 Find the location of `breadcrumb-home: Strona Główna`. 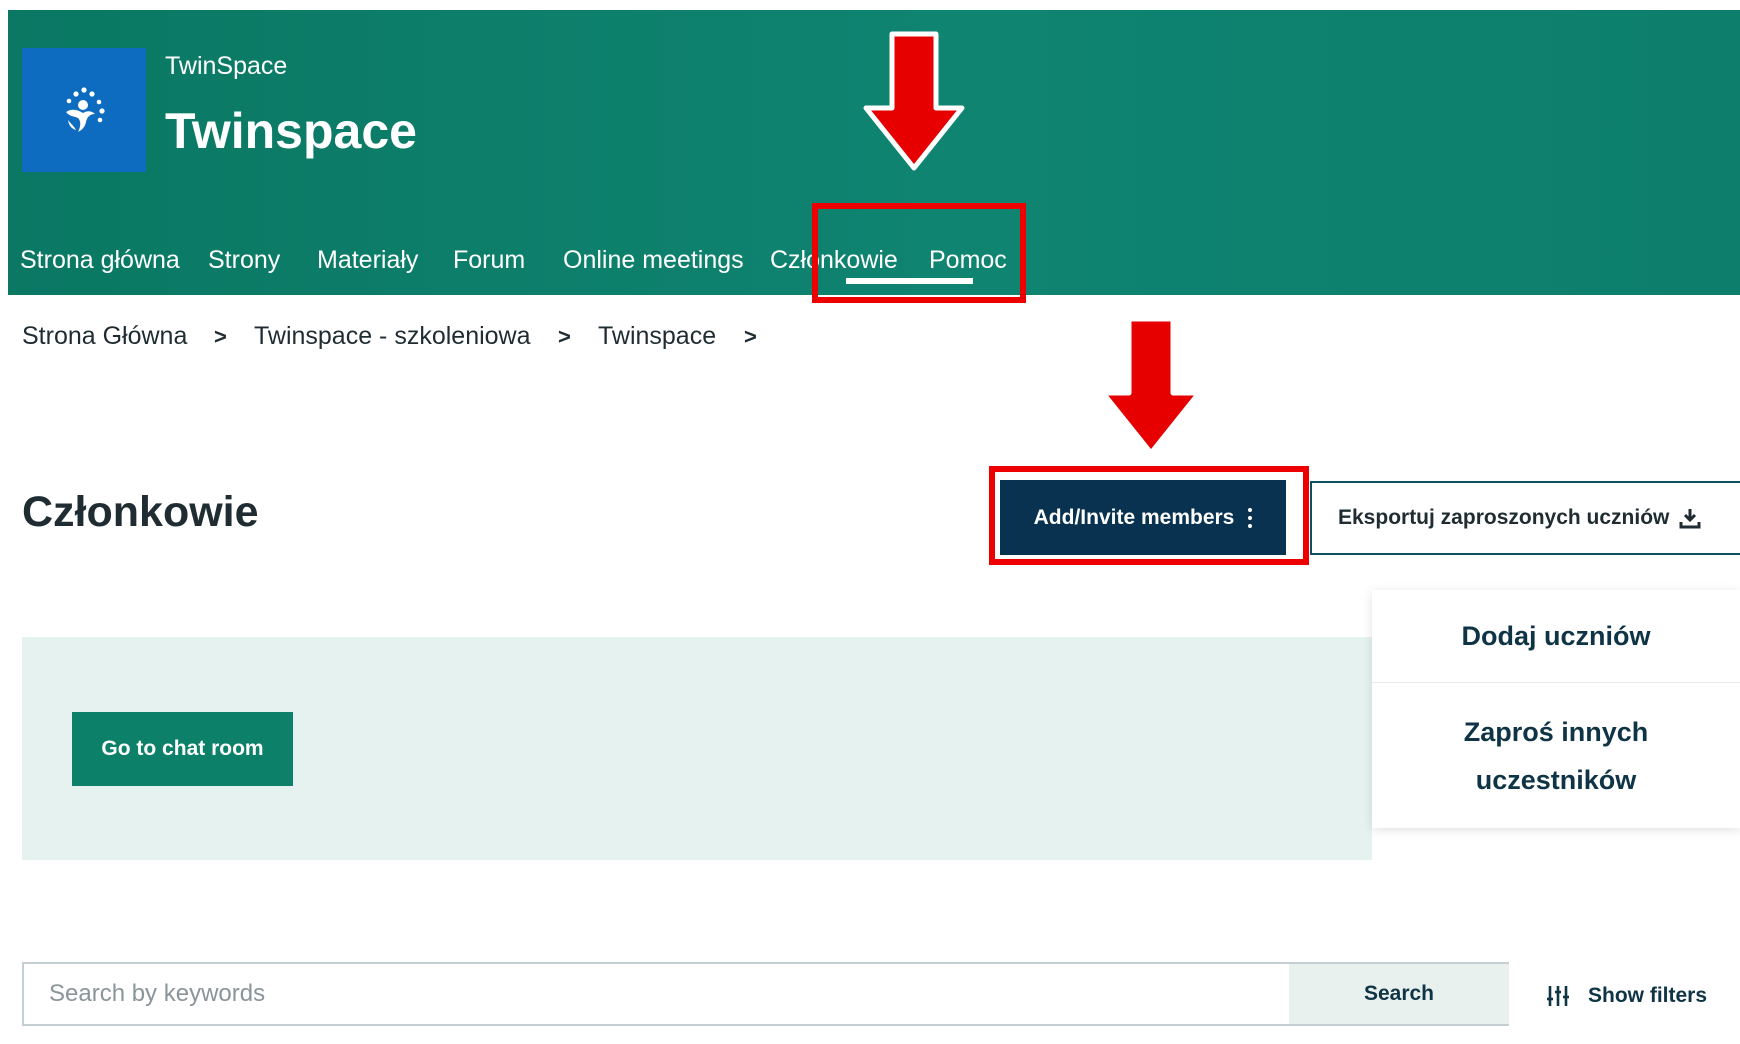

breadcrumb-home: Strona Główna is located at coordinates (104, 336).